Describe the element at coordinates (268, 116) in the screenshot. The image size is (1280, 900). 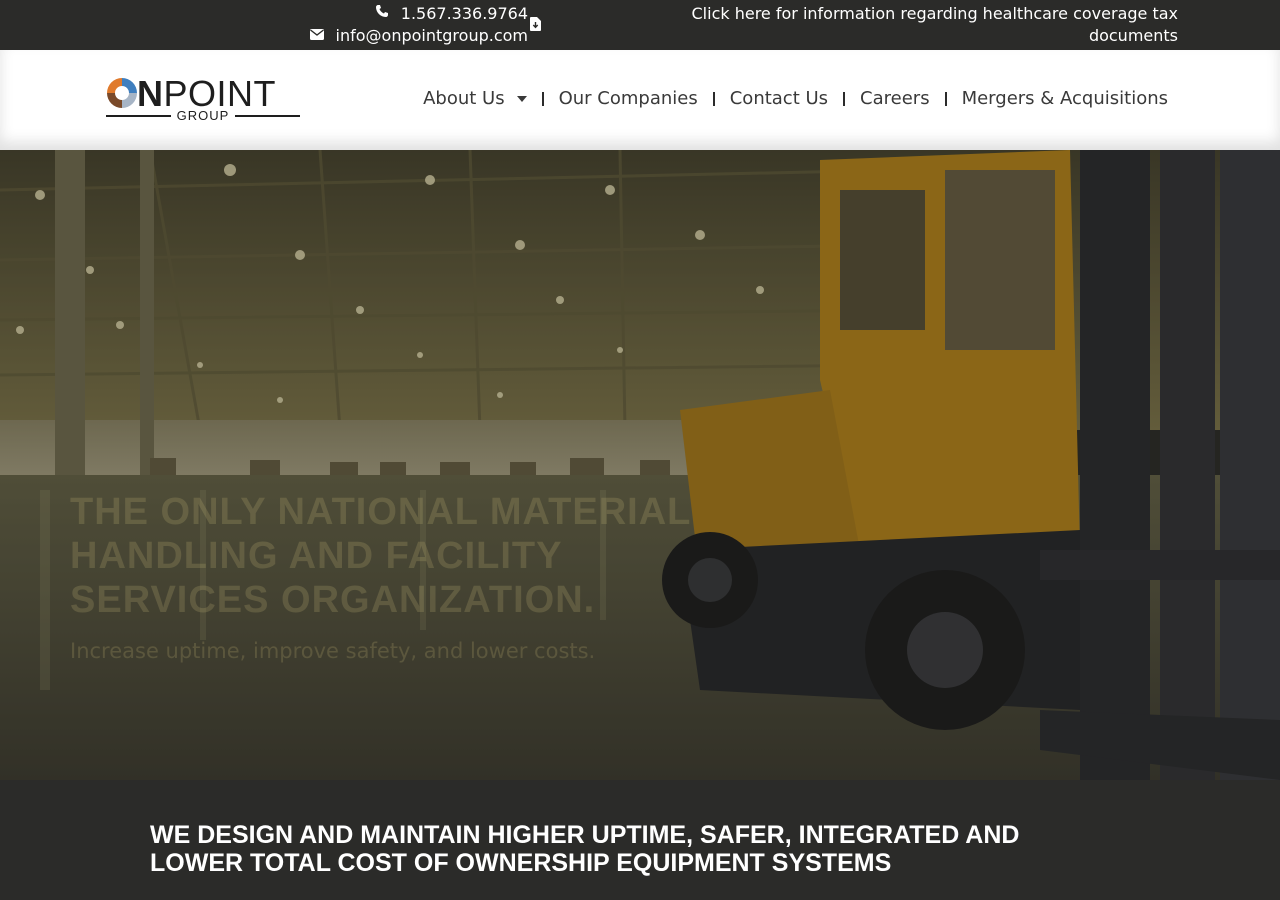
I see `logo-rule-right` at that location.